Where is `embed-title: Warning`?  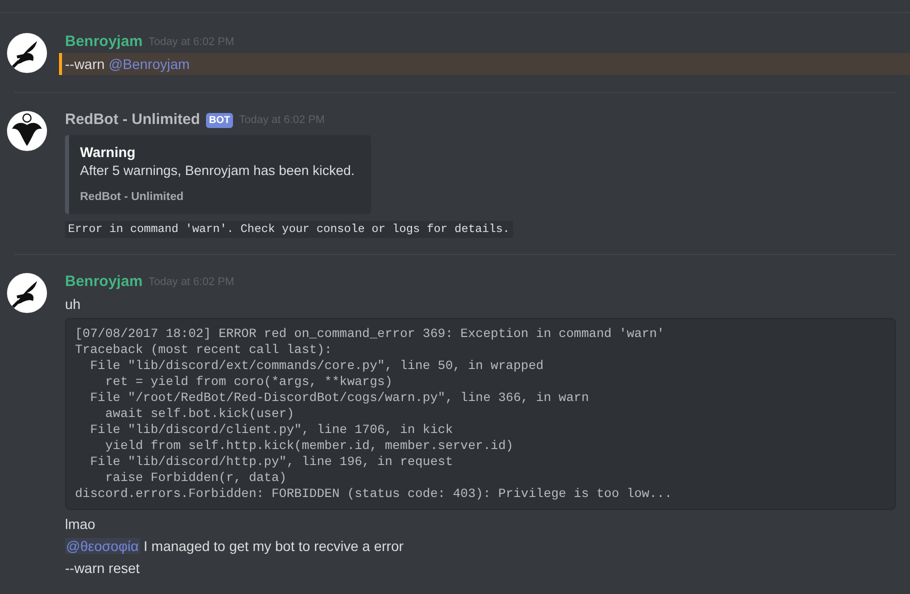
embed-title: Warning is located at coordinates (108, 152).